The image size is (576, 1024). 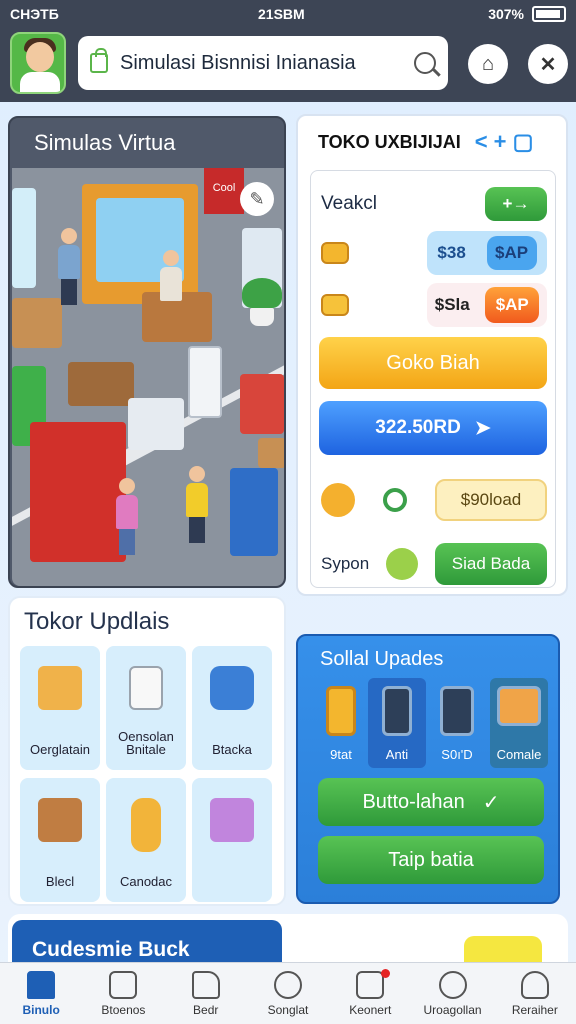 What do you see at coordinates (370, 1010) in the screenshot?
I see `tab-label: Keonert` at bounding box center [370, 1010].